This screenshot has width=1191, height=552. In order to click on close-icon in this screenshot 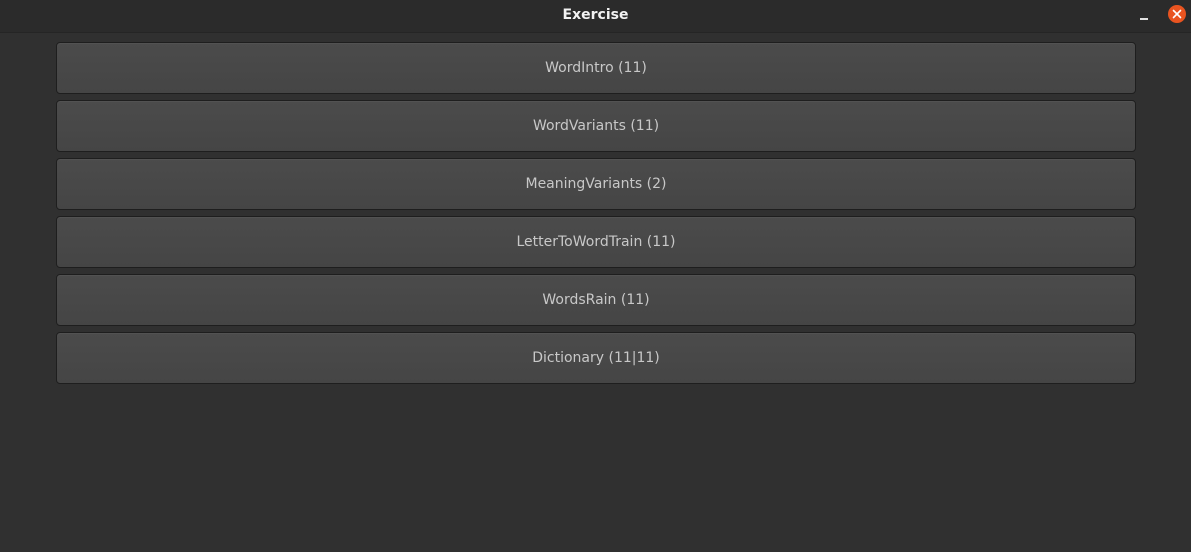, I will do `click(1177, 14)`.